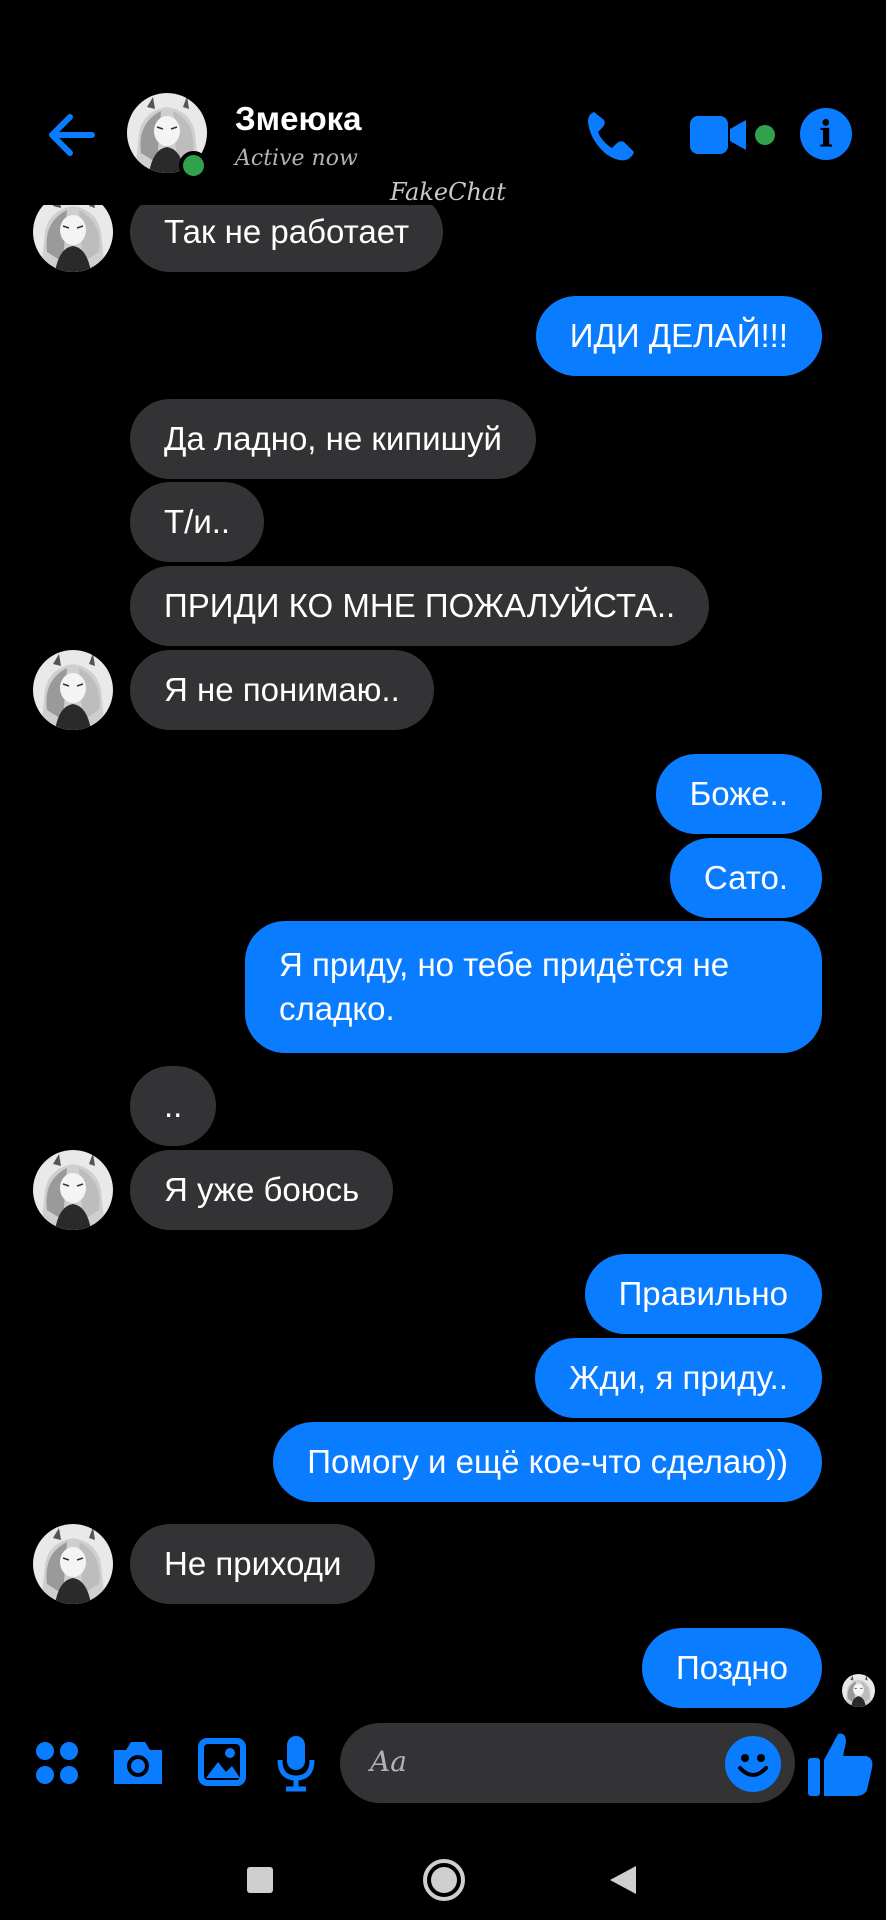  I want to click on incoming-message: Не приходи, so click(253, 1564).